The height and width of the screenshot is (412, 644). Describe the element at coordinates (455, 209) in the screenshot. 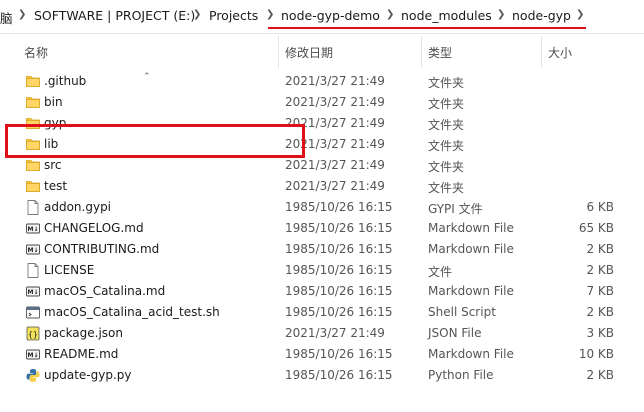

I see `file-type: GYPI 文件` at that location.